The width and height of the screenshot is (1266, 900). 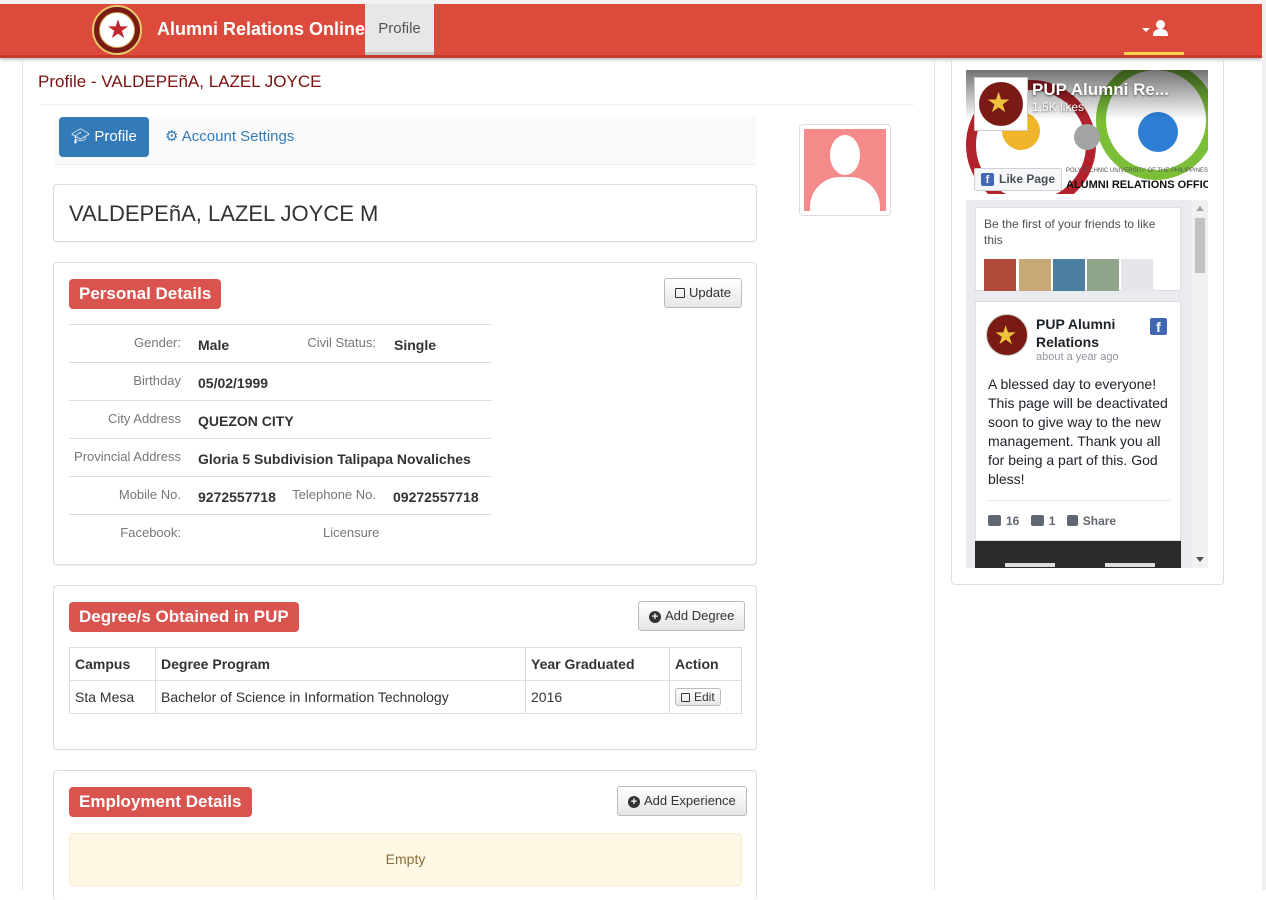 What do you see at coordinates (705, 664) in the screenshot?
I see `column-header-action: Action` at bounding box center [705, 664].